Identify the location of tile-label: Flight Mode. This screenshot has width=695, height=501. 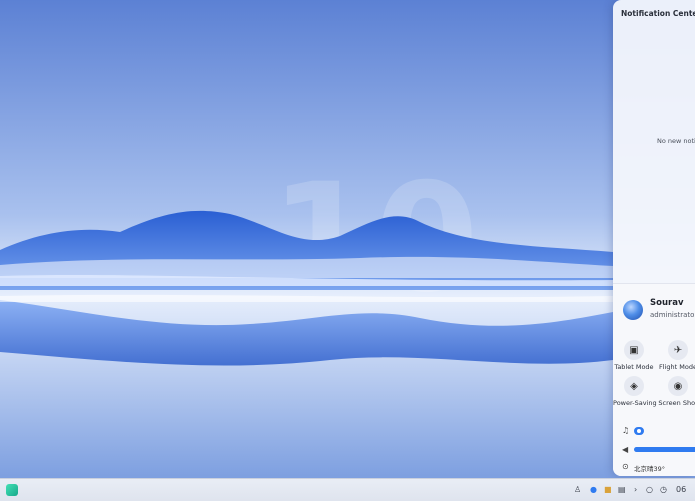
(677, 367).